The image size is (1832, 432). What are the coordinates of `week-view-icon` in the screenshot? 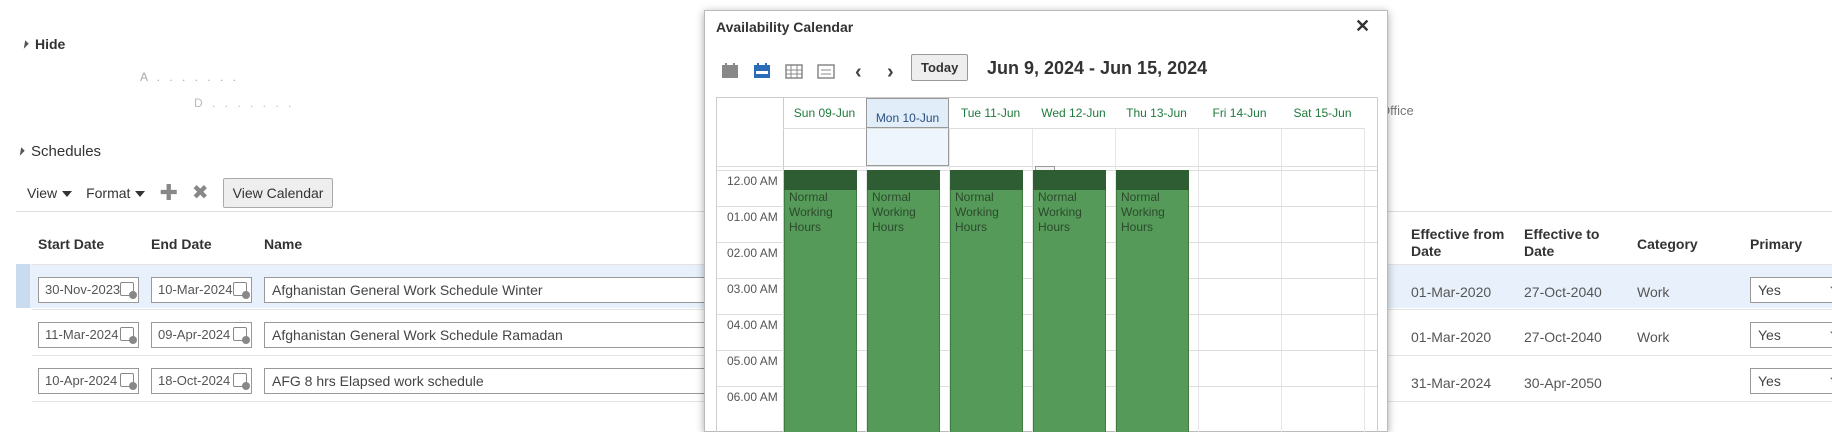 It's located at (762, 71).